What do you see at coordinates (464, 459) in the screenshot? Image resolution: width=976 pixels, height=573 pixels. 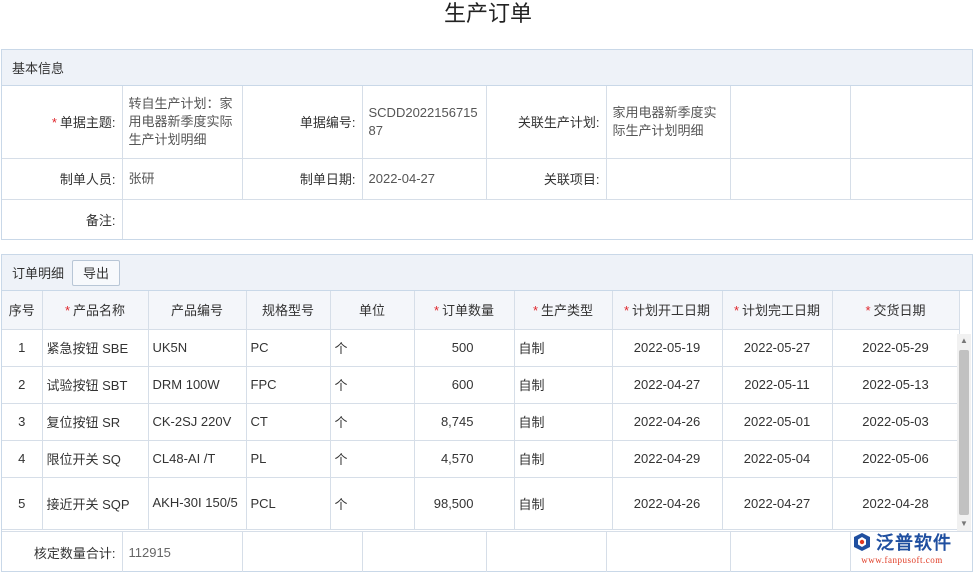 I see `cell-qty: 4,570` at bounding box center [464, 459].